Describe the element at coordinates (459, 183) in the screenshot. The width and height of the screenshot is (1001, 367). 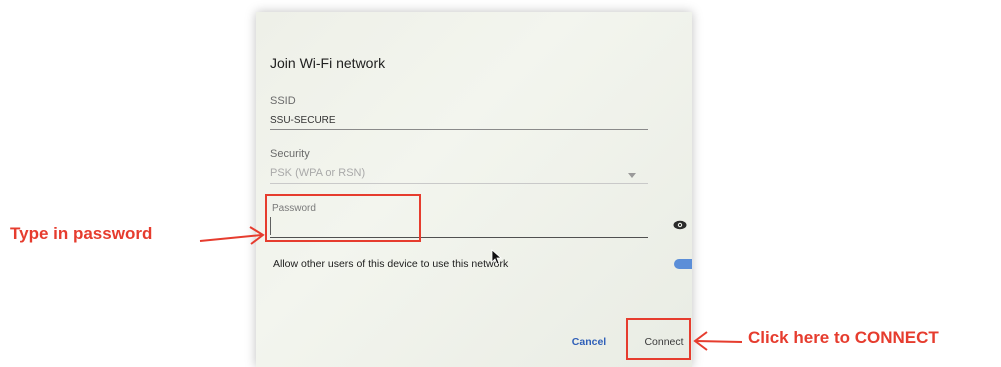
I see `security-underline` at that location.